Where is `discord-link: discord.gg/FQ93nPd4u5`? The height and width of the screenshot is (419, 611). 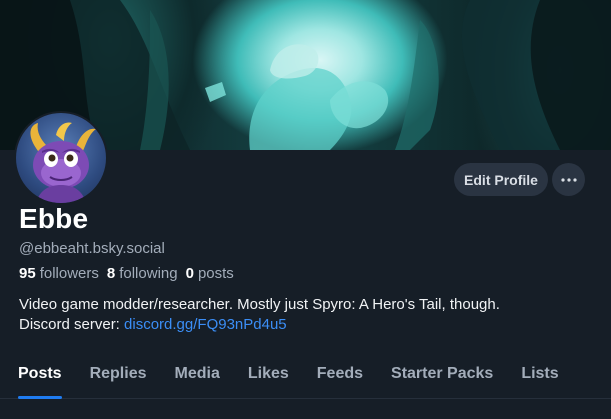 discord-link: discord.gg/FQ93nPd4u5 is located at coordinates (205, 324).